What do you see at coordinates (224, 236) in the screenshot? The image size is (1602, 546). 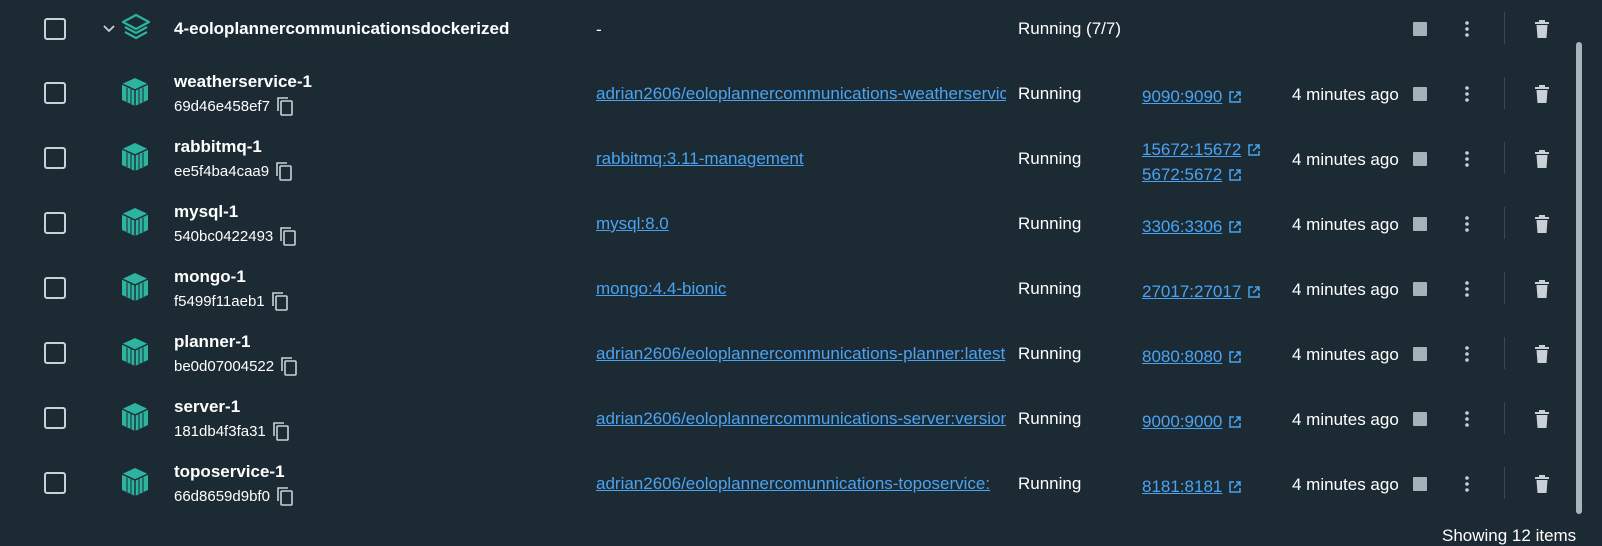 I see `container-id: 540bc0422493` at bounding box center [224, 236].